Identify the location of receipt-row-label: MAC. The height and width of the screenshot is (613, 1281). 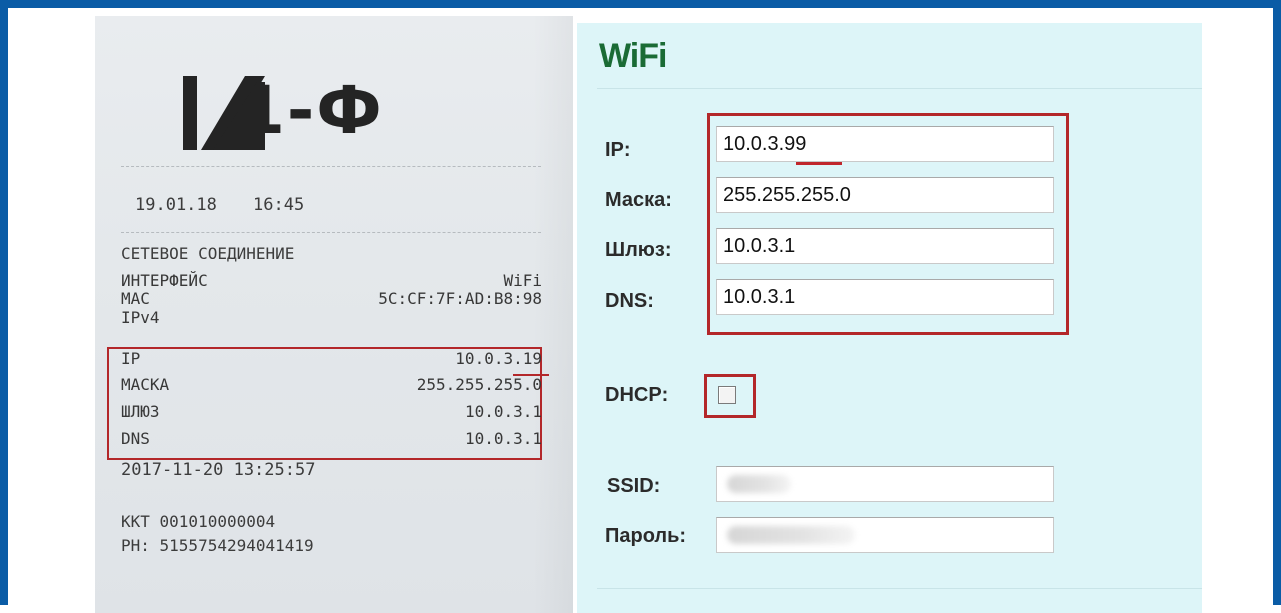
(135, 298).